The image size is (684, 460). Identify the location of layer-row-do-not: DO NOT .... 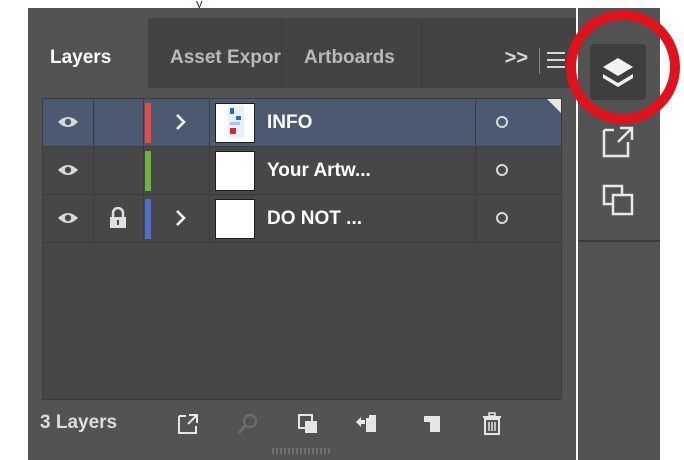
(302, 219).